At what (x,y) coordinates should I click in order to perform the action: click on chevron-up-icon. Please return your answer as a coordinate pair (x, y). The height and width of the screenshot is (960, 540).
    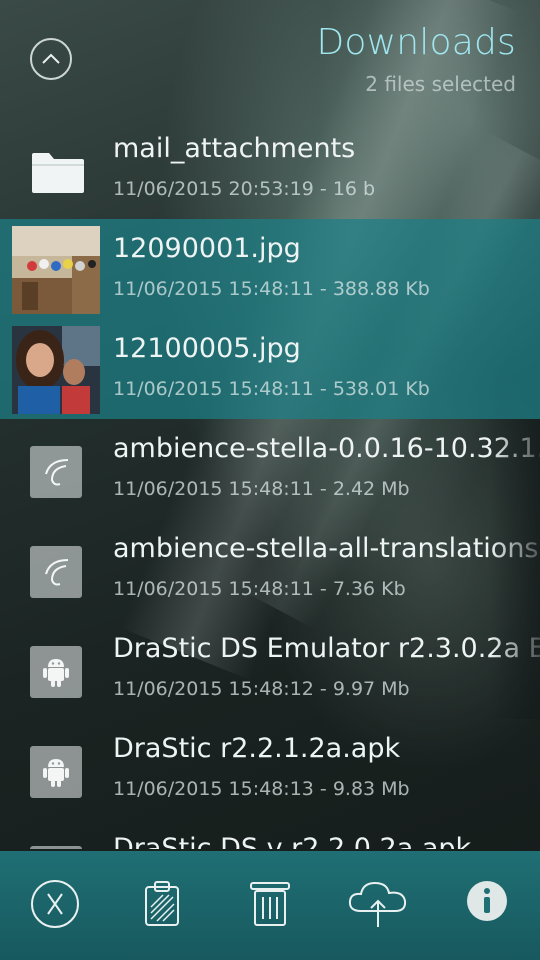
    Looking at the image, I should click on (51, 58).